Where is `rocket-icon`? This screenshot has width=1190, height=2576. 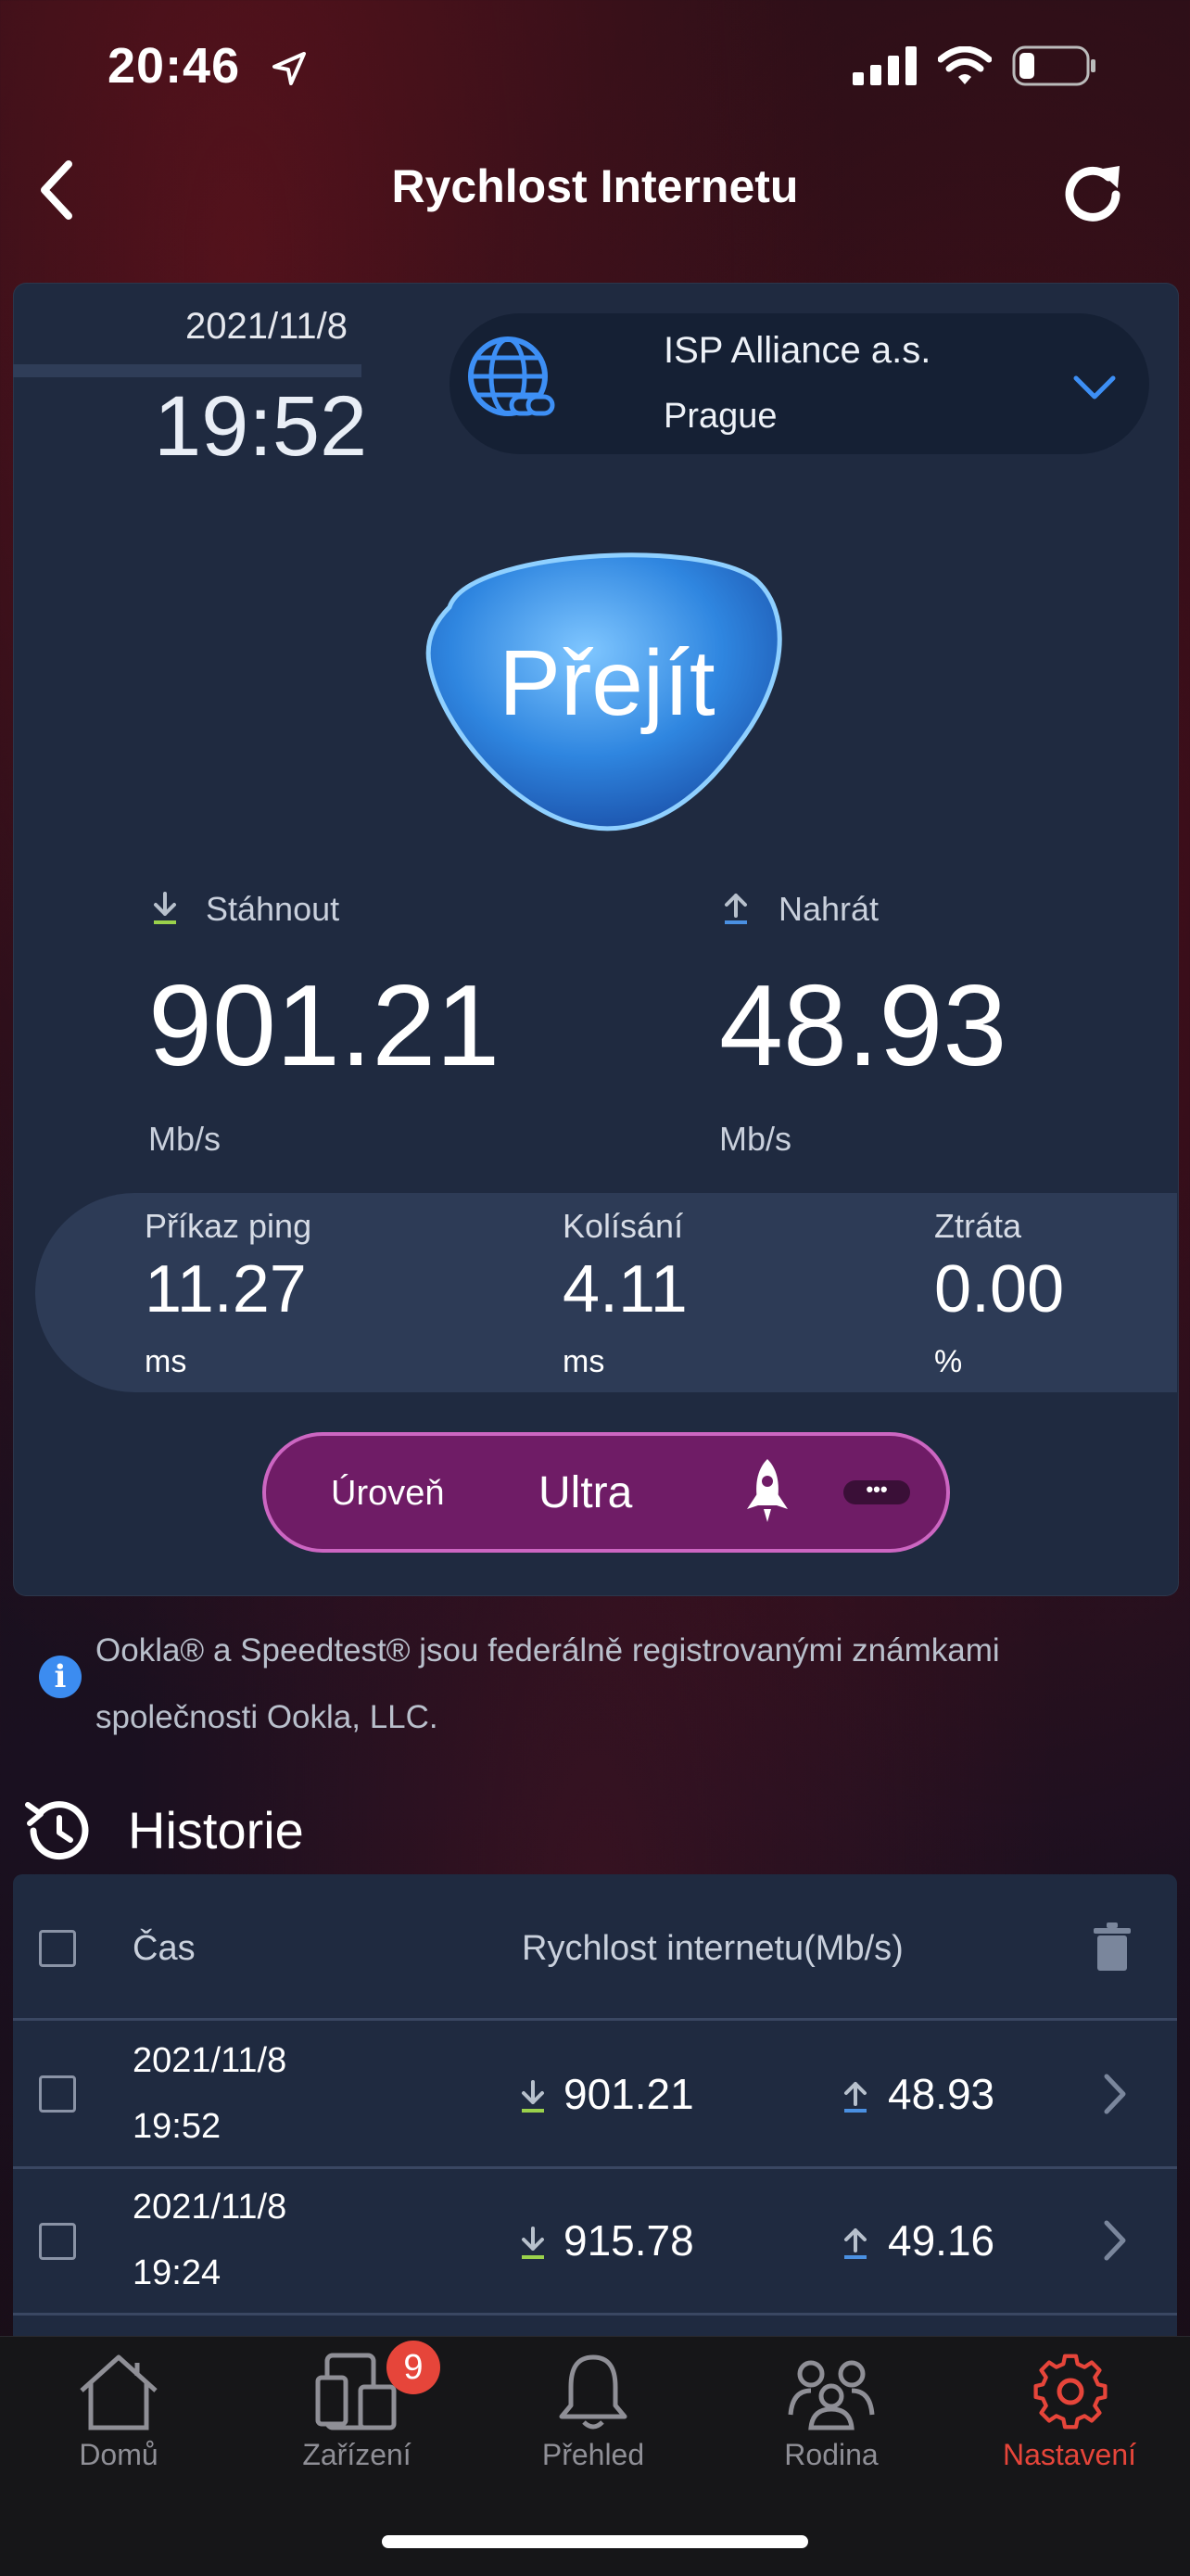 rocket-icon is located at coordinates (767, 1490).